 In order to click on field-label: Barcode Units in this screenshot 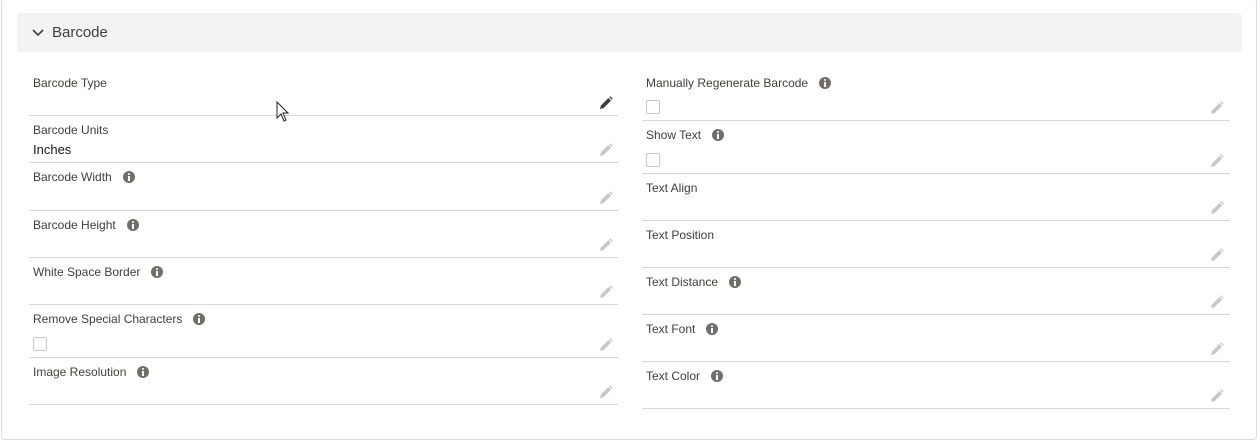, I will do `click(70, 130)`.